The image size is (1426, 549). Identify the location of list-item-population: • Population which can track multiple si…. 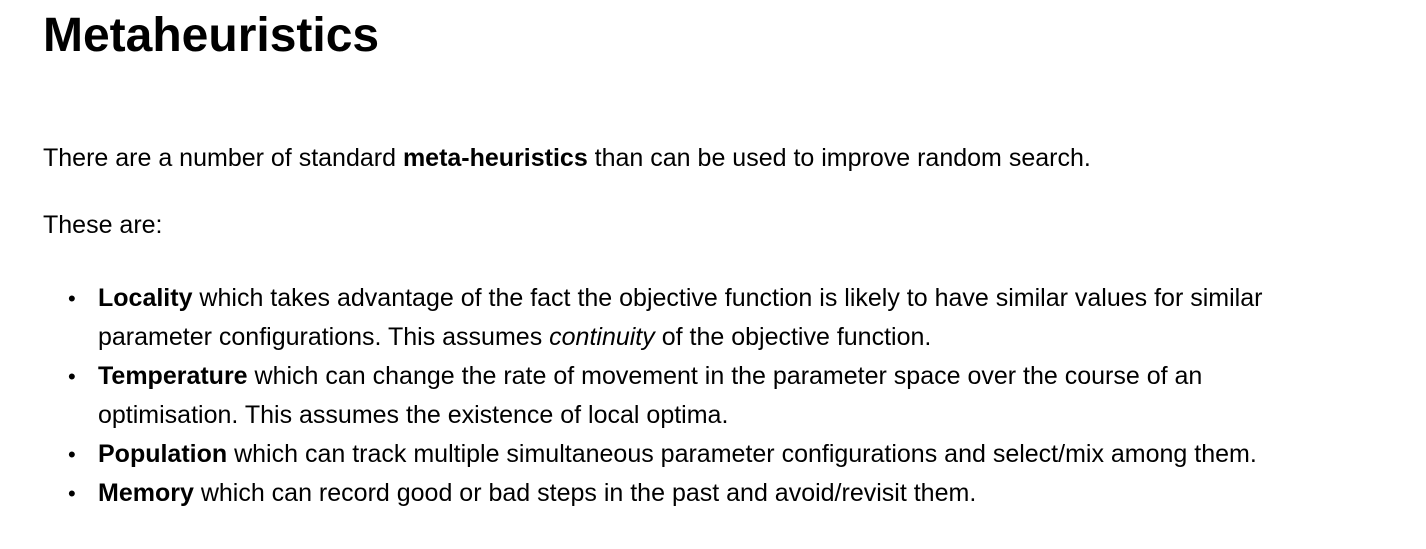
(743, 454).